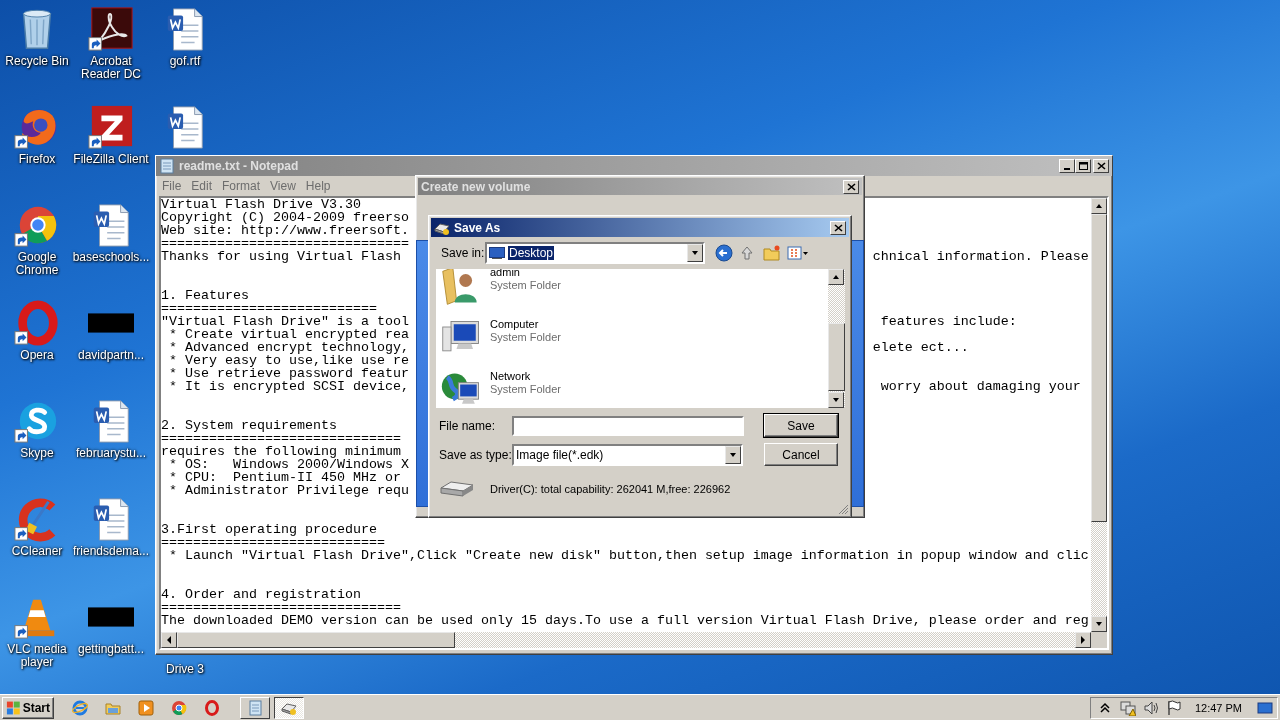 Image resolution: width=1280 pixels, height=720 pixels. What do you see at coordinates (273, 542) in the screenshot?
I see `text-line: ============================` at bounding box center [273, 542].